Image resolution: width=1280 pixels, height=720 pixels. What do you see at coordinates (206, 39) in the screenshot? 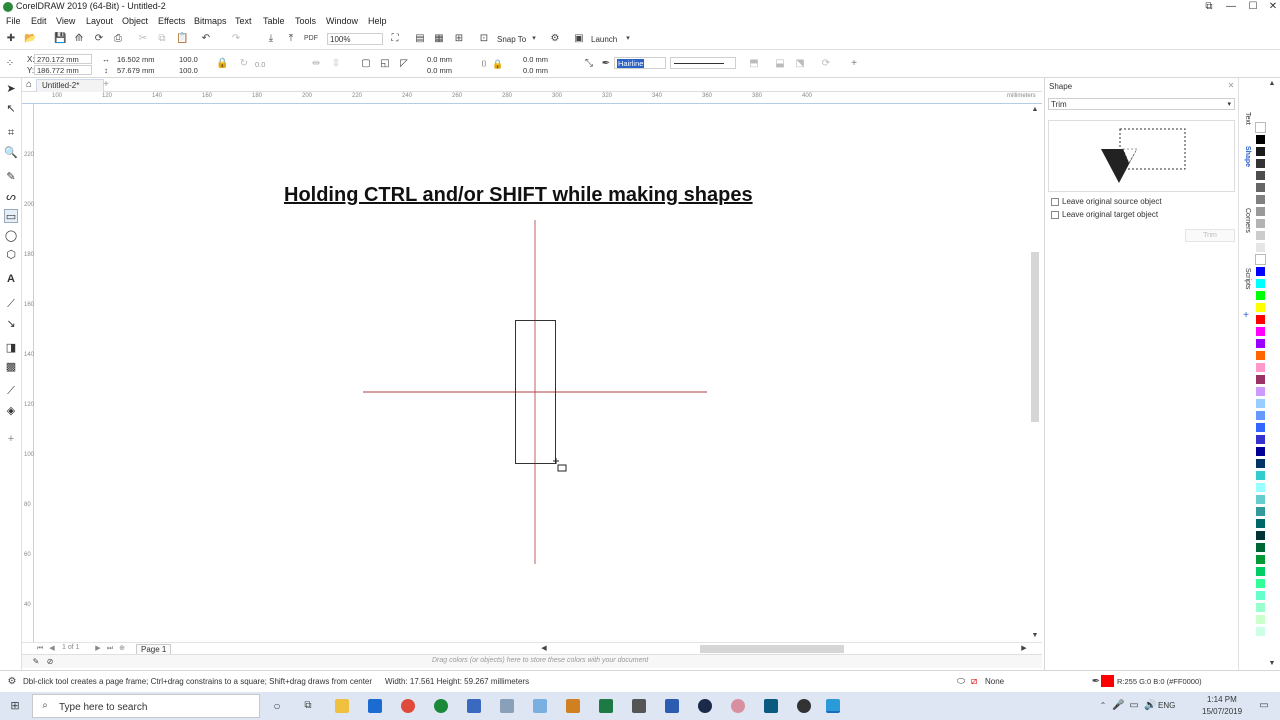
I see `undo-icon: ↶` at bounding box center [206, 39].